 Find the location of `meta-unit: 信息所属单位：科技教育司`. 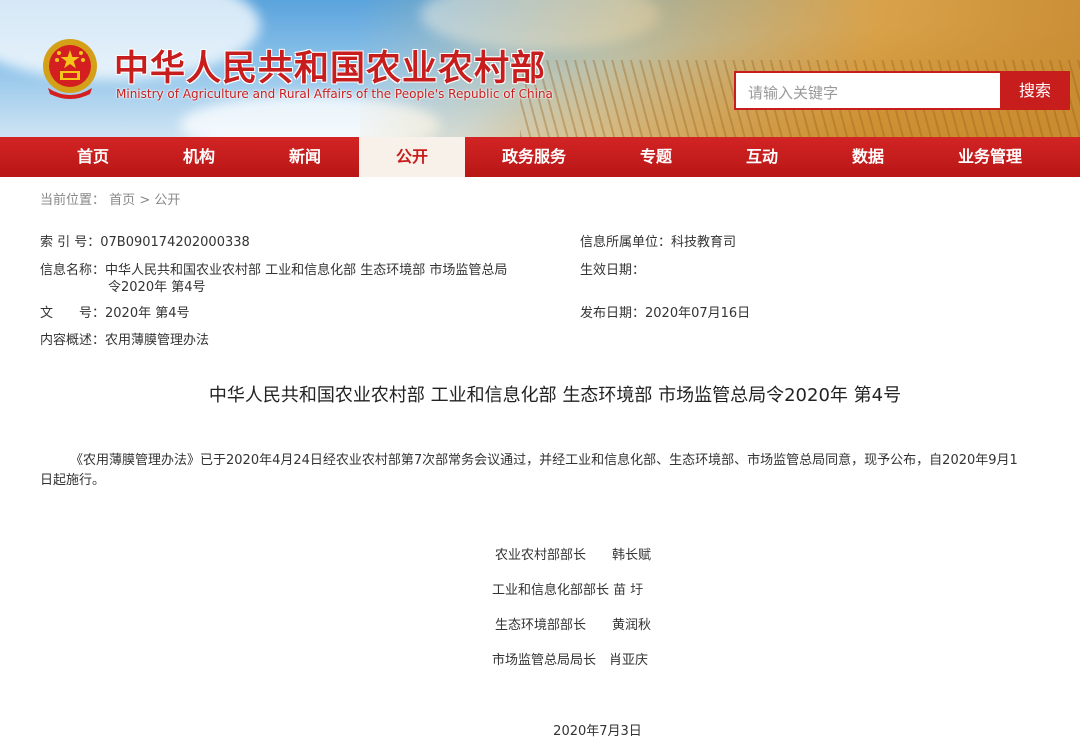

meta-unit: 信息所属单位：科技教育司 is located at coordinates (658, 242).